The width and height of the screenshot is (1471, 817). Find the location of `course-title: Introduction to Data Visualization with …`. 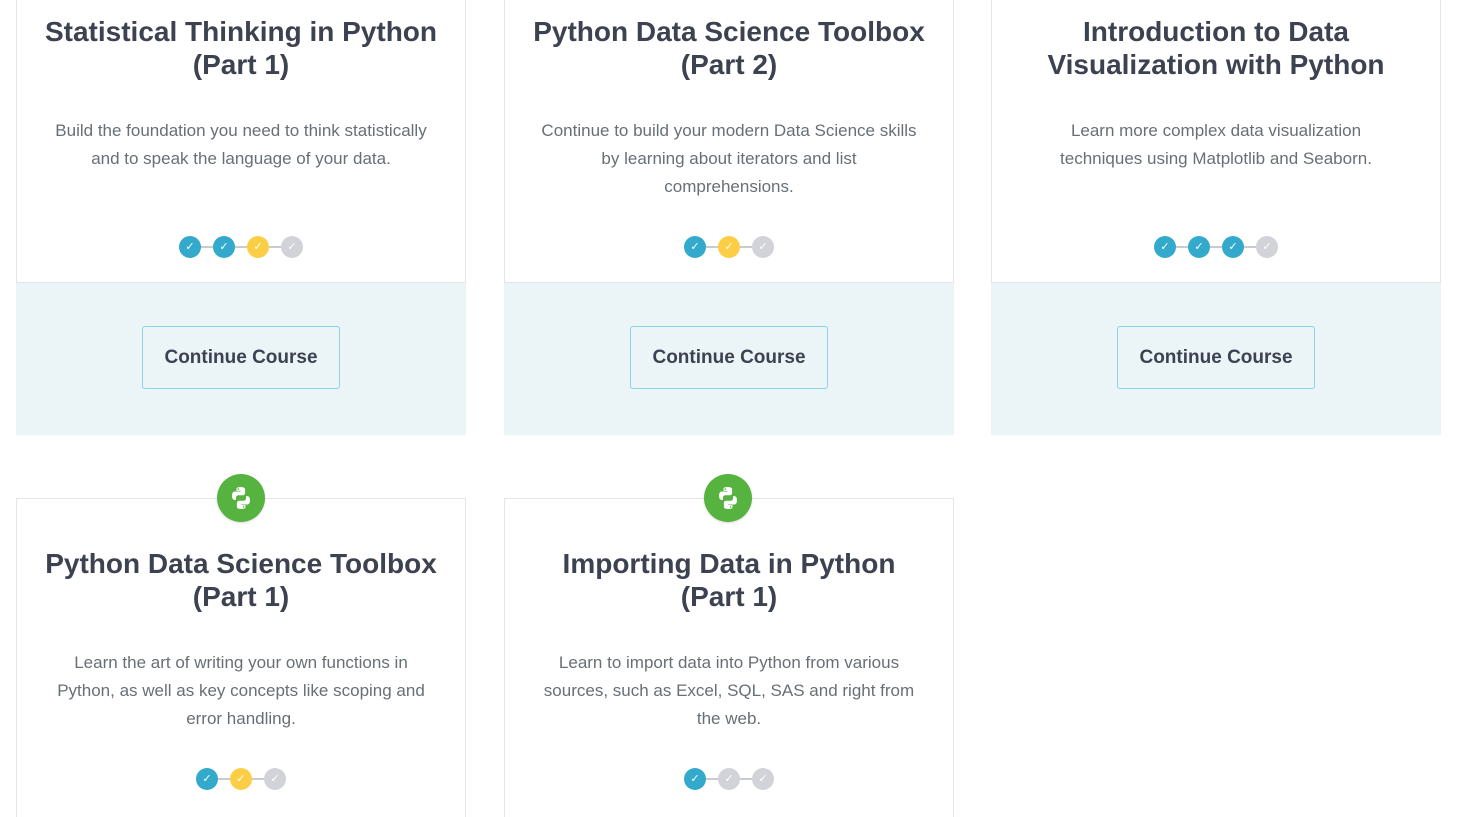

course-title: Introduction to Data Visualization with … is located at coordinates (1216, 48).